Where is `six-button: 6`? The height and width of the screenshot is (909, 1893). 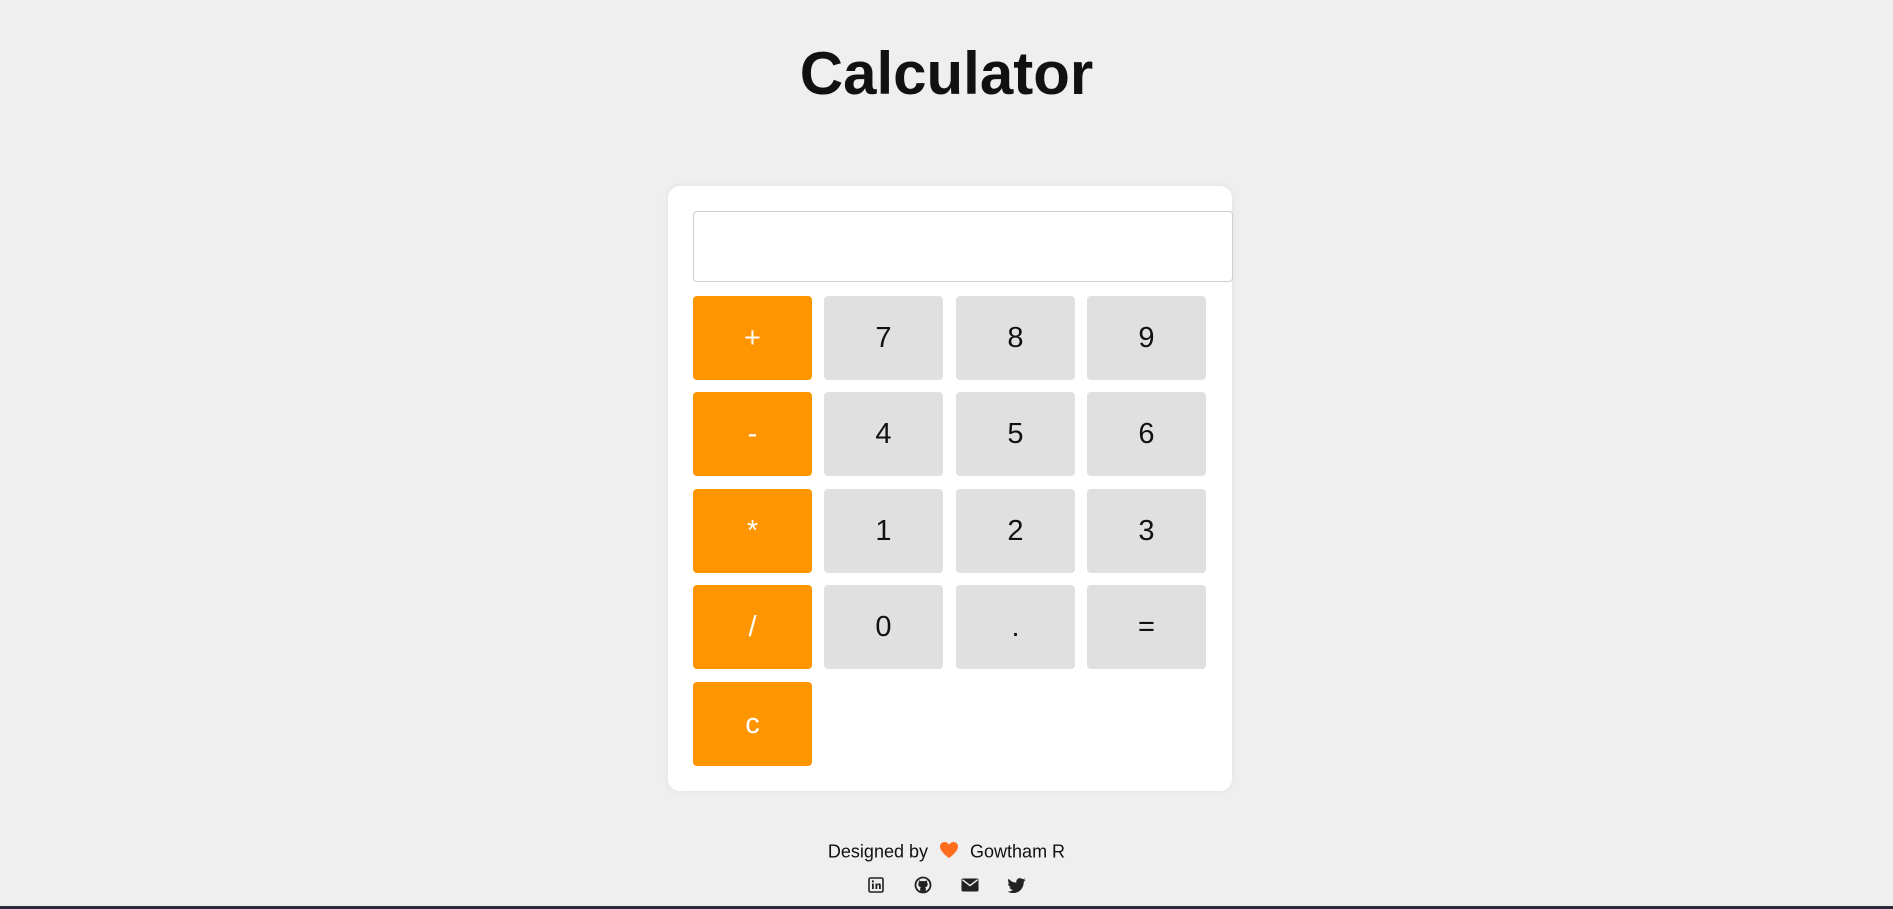 six-button: 6 is located at coordinates (1146, 434).